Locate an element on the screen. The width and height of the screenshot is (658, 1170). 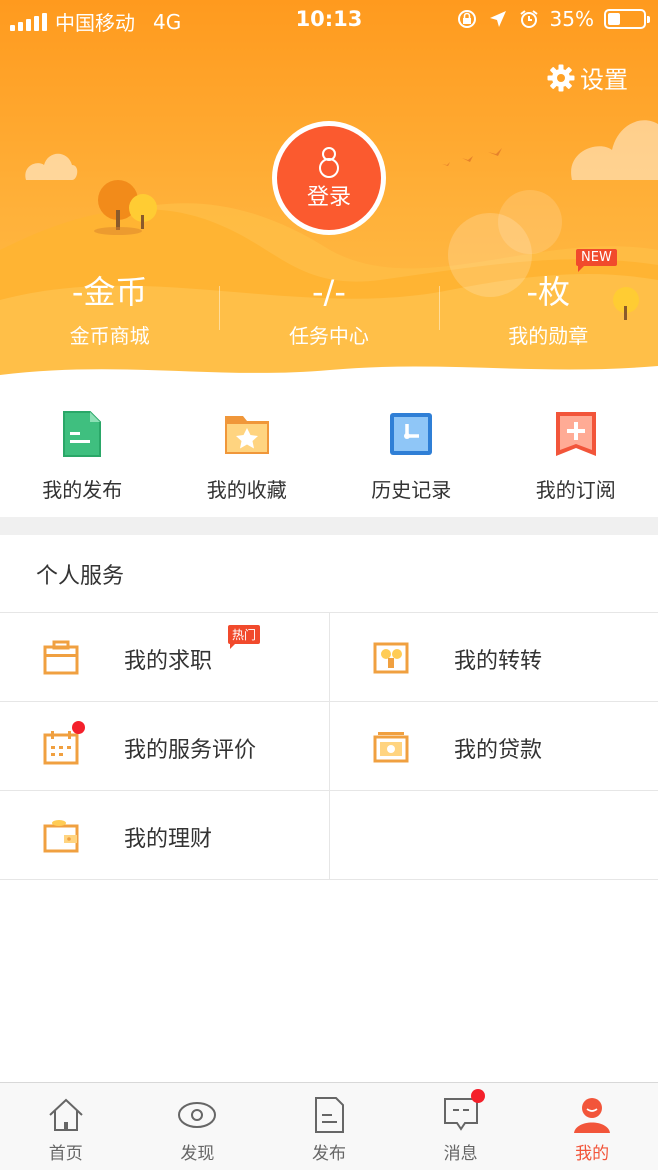
briefcase-icon is located at coordinates (61, 657).